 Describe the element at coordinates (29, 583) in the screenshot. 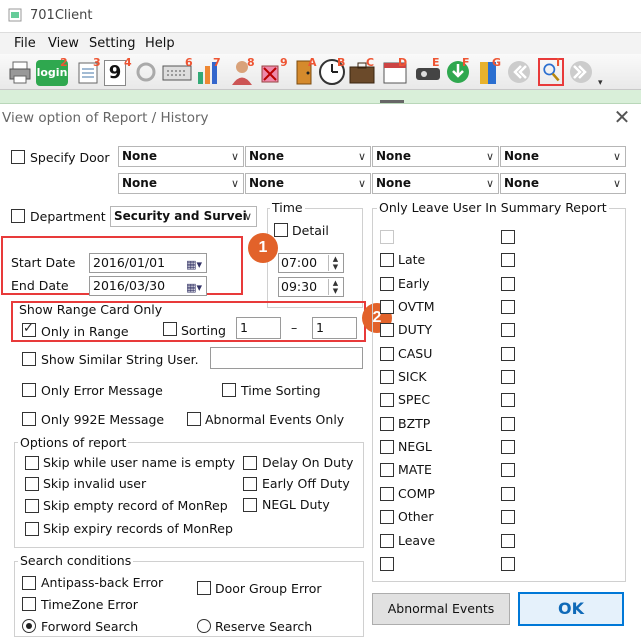

I see `antipass-checkbox` at that location.